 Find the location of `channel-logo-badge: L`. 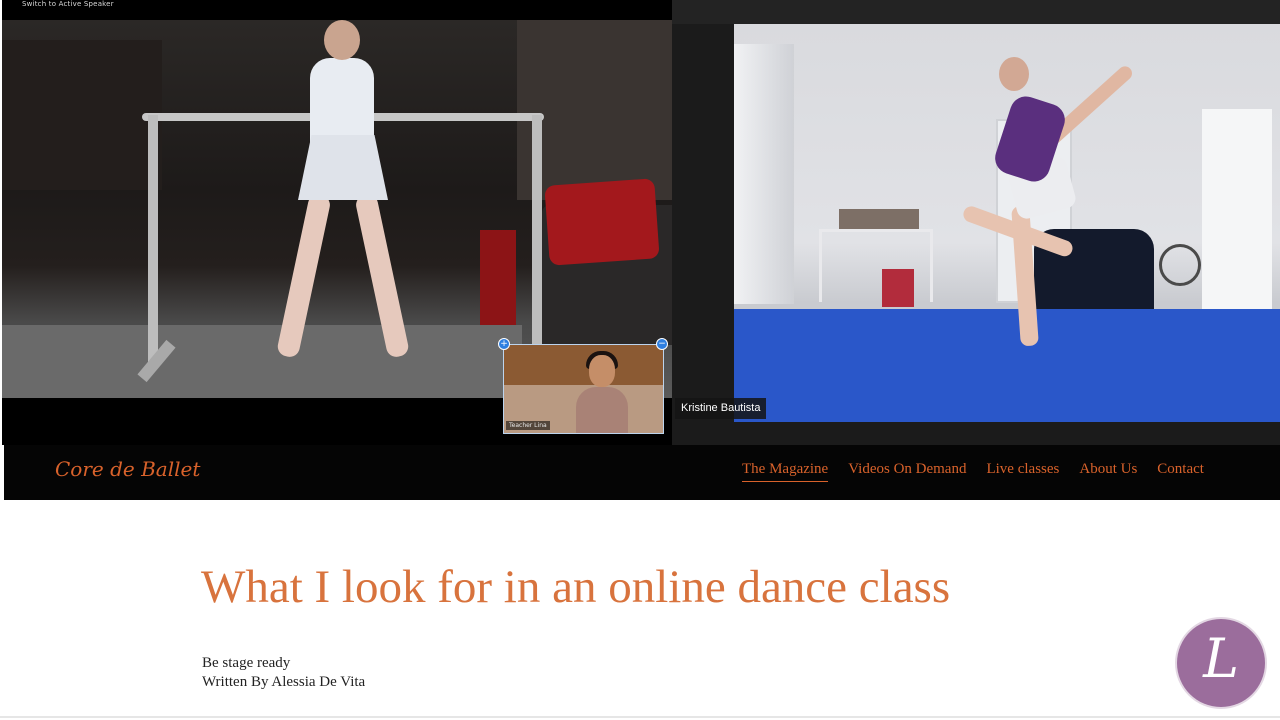

channel-logo-badge: L is located at coordinates (1221, 663).